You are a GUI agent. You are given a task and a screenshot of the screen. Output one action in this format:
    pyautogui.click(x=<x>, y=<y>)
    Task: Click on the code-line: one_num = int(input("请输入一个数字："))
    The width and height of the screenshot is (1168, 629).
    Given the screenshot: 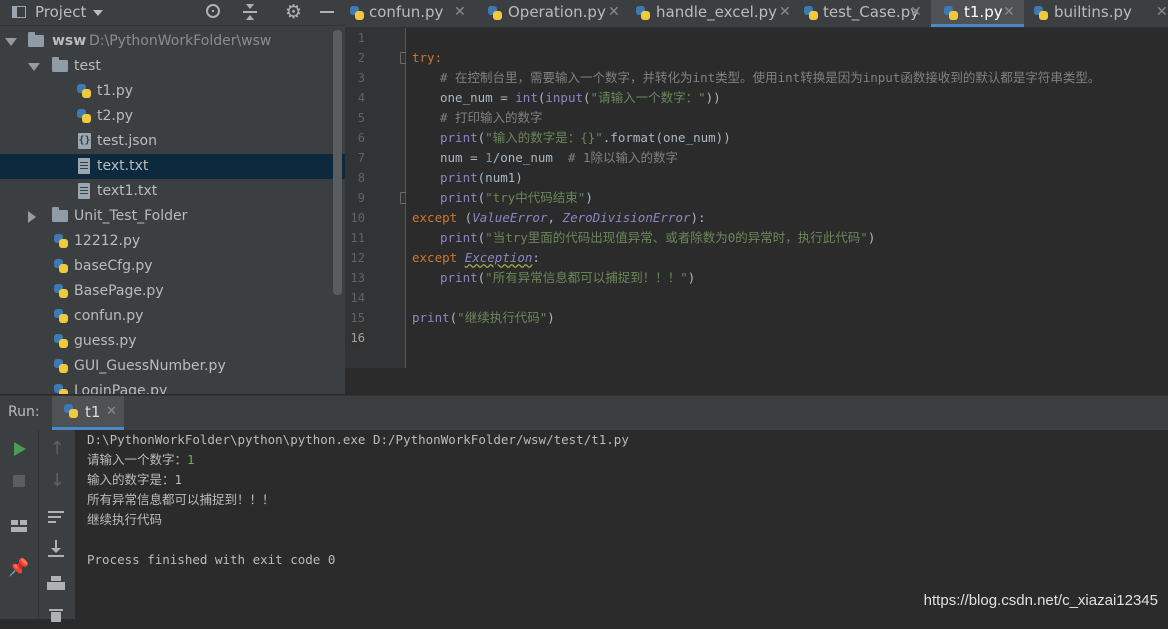 What is the action you would take?
    pyautogui.click(x=580, y=98)
    